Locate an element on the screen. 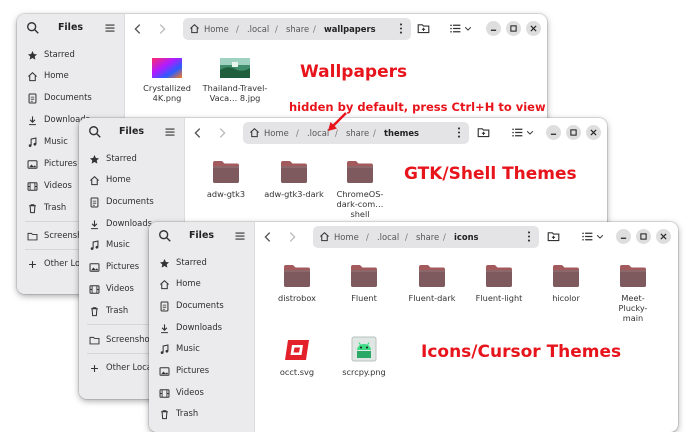 The height and width of the screenshot is (432, 700). sidebar-item-label: Videos is located at coordinates (190, 392).